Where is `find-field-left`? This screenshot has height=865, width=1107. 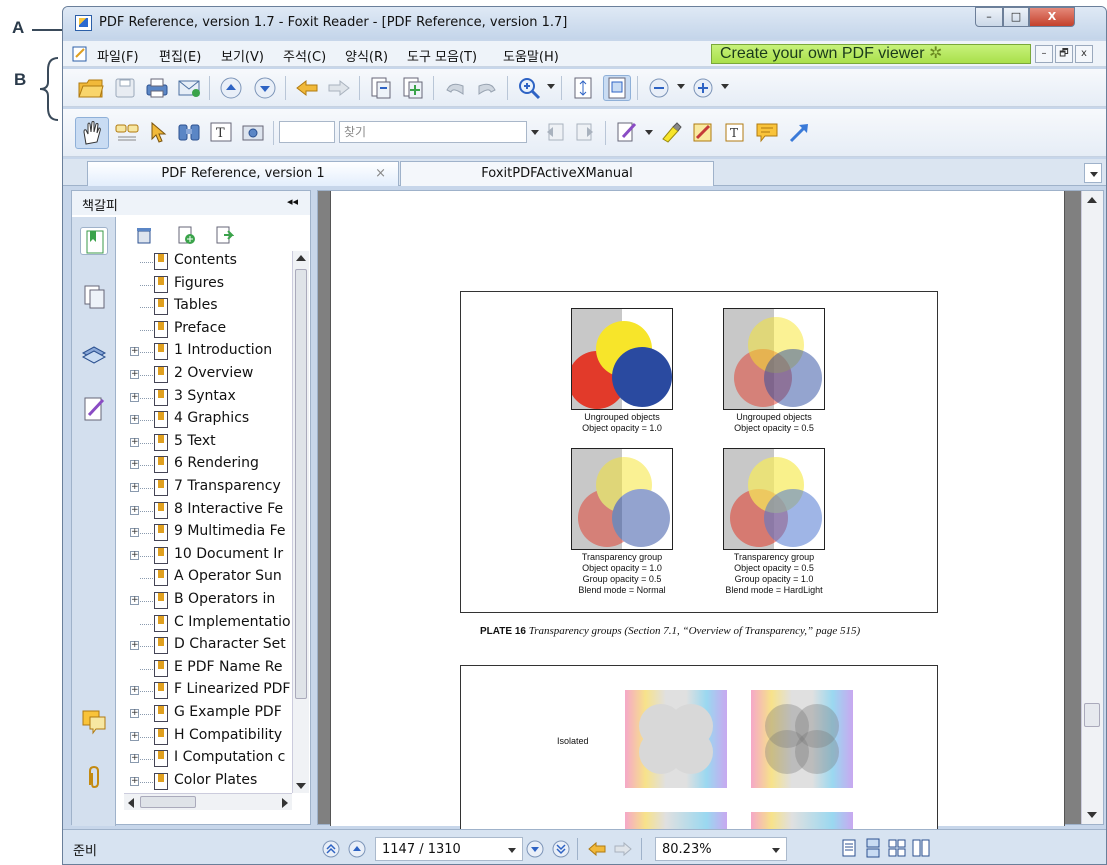
find-field-left is located at coordinates (307, 132).